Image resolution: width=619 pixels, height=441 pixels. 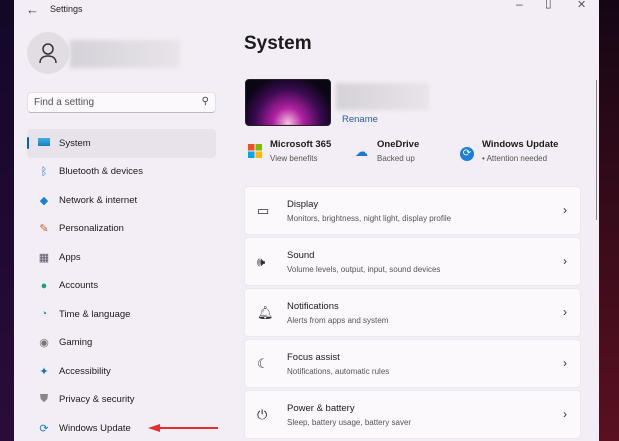 I want to click on sidebar-item-accounts: ● Accounts, so click(x=121, y=286).